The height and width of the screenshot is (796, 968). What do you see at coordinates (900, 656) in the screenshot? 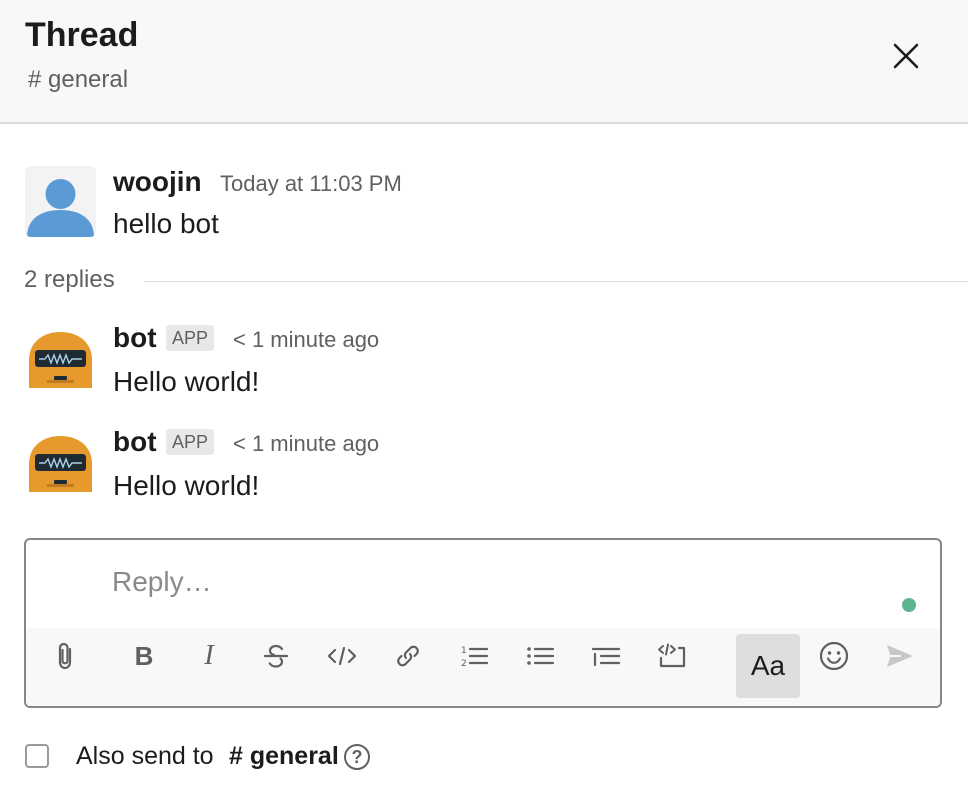
I see `send-icon` at bounding box center [900, 656].